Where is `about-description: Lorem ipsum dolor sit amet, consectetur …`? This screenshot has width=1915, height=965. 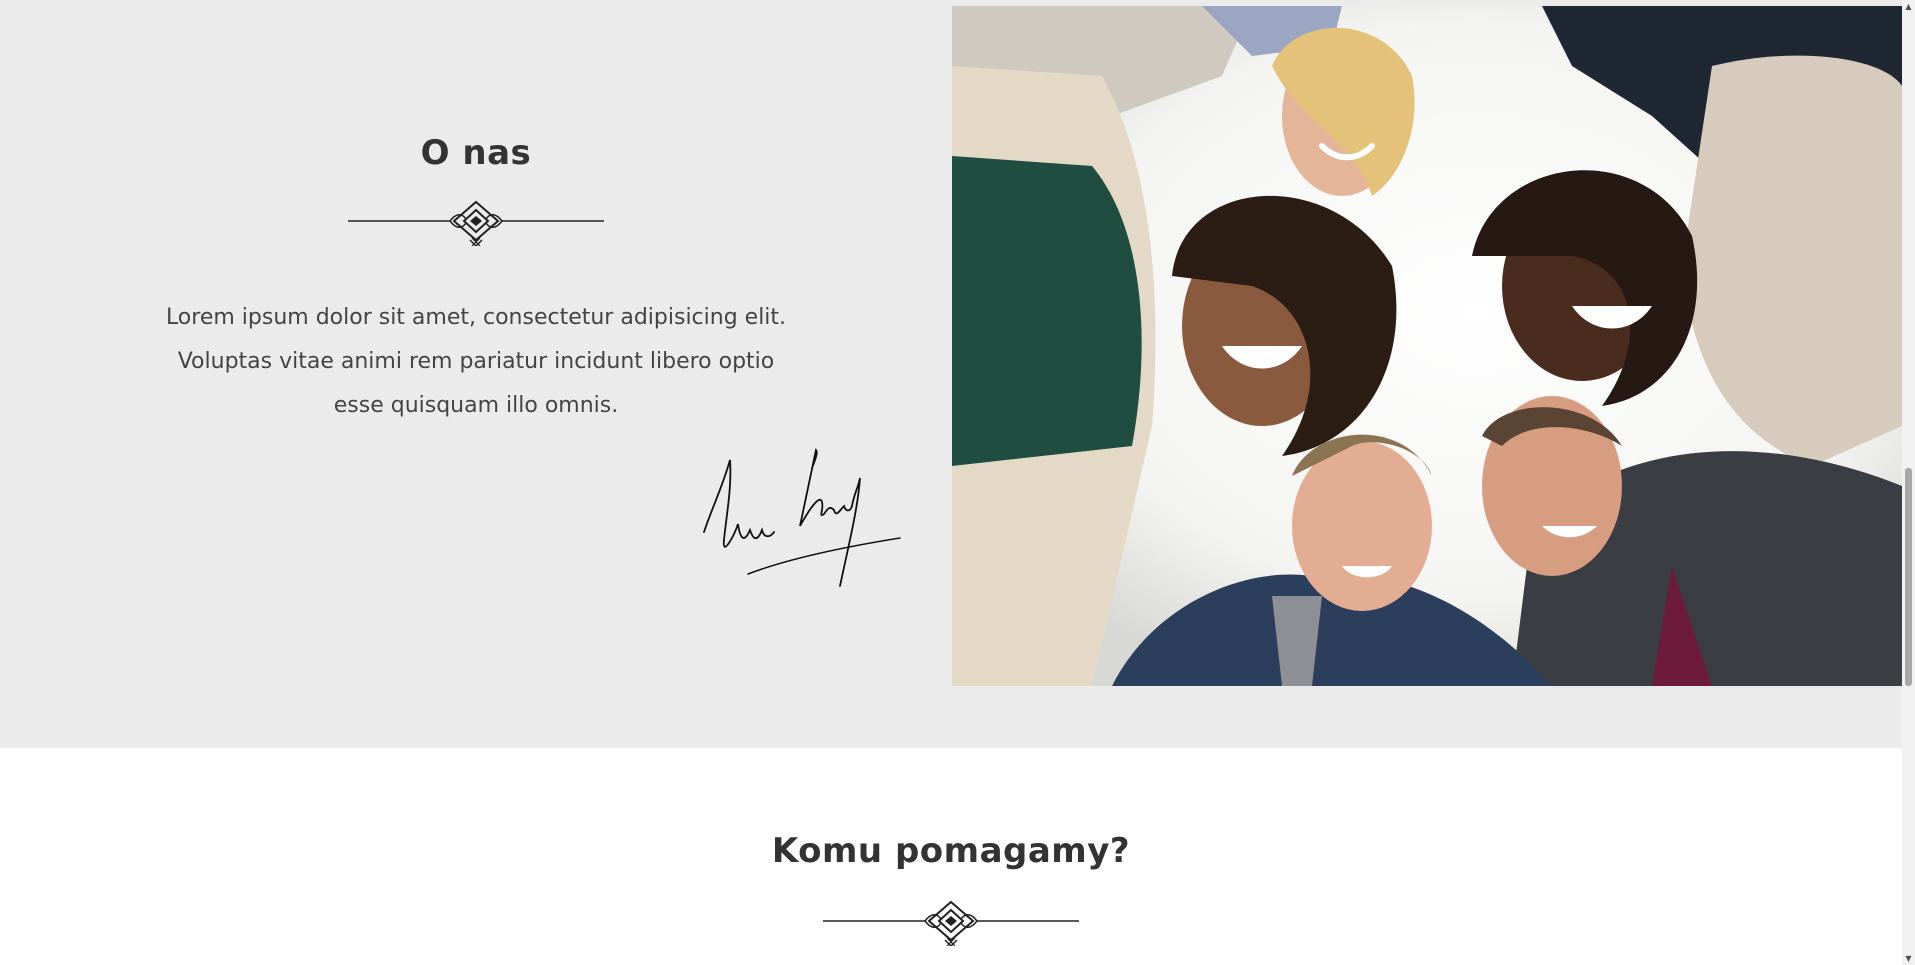 about-description: Lorem ipsum dolor sit amet, consectetur … is located at coordinates (476, 361).